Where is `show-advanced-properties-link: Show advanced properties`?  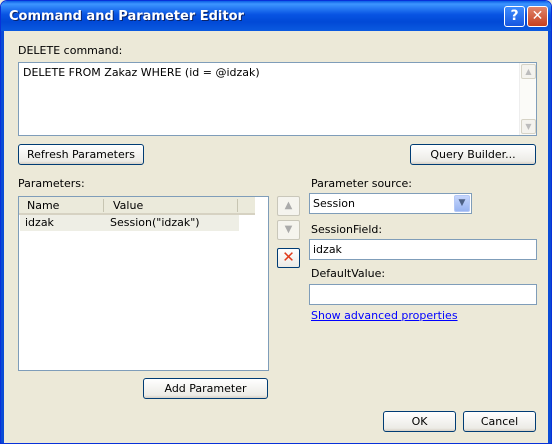
show-advanced-properties-link: Show advanced properties is located at coordinates (384, 315).